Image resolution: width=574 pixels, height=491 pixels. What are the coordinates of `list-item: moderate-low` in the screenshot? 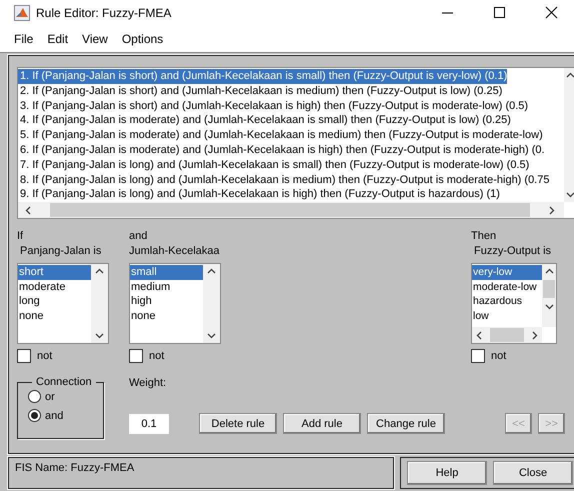 It's located at (504, 287).